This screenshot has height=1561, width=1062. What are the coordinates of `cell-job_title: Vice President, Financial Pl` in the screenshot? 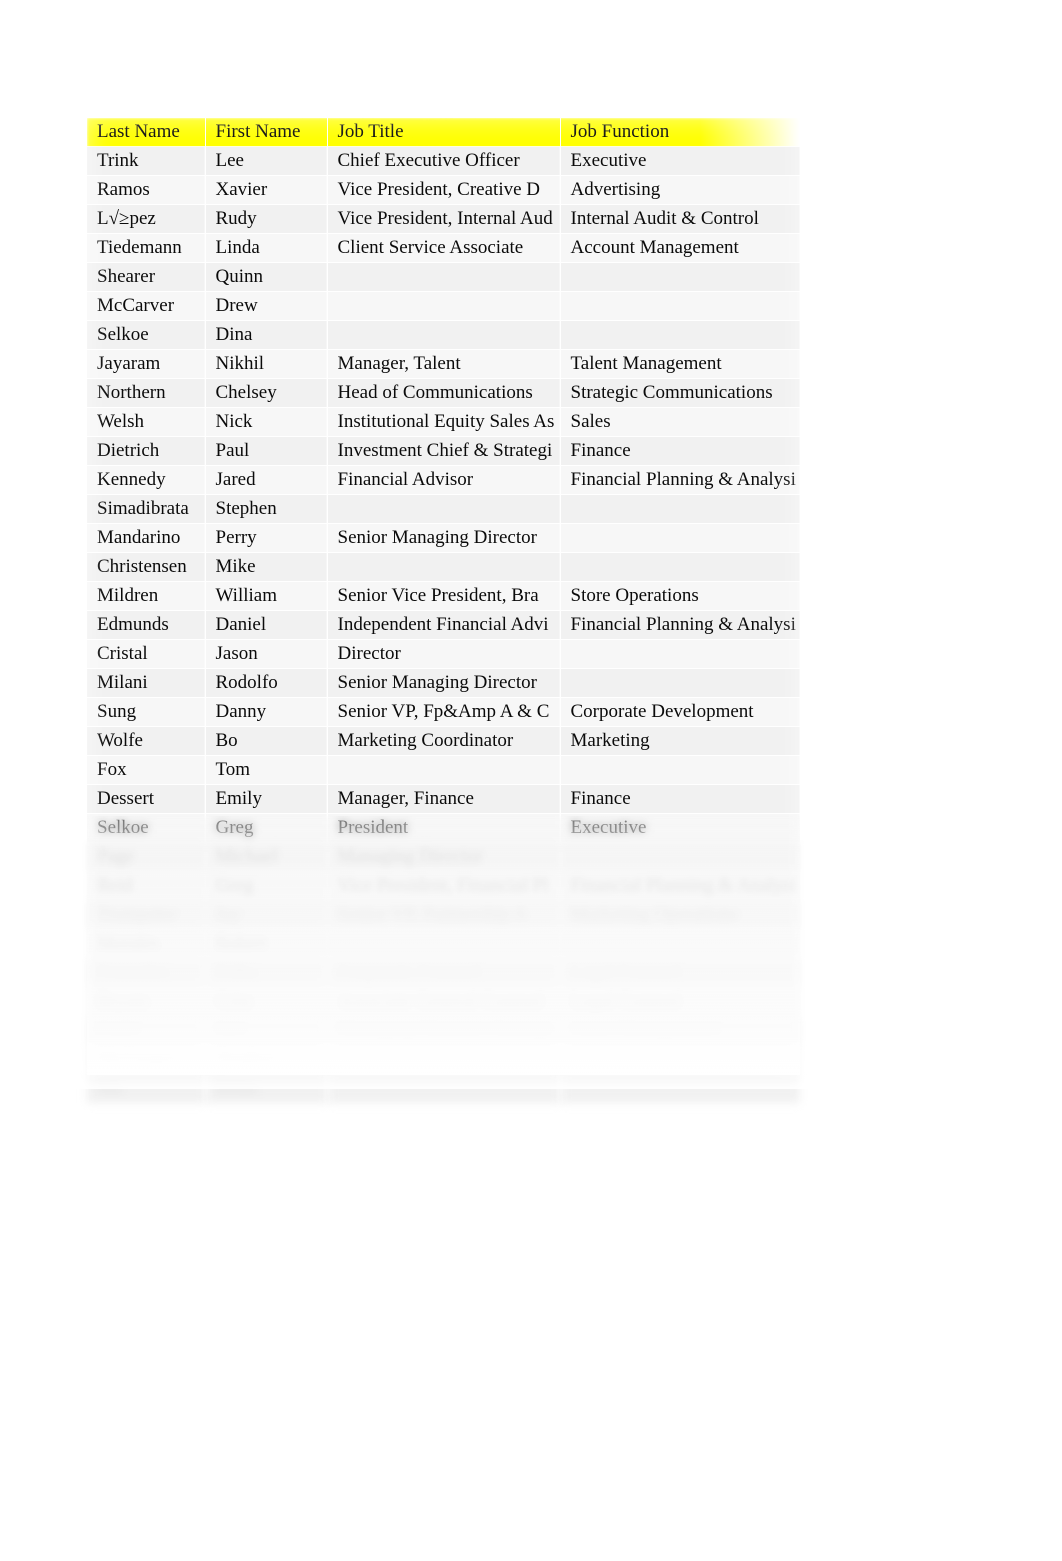 It's located at (444, 886).